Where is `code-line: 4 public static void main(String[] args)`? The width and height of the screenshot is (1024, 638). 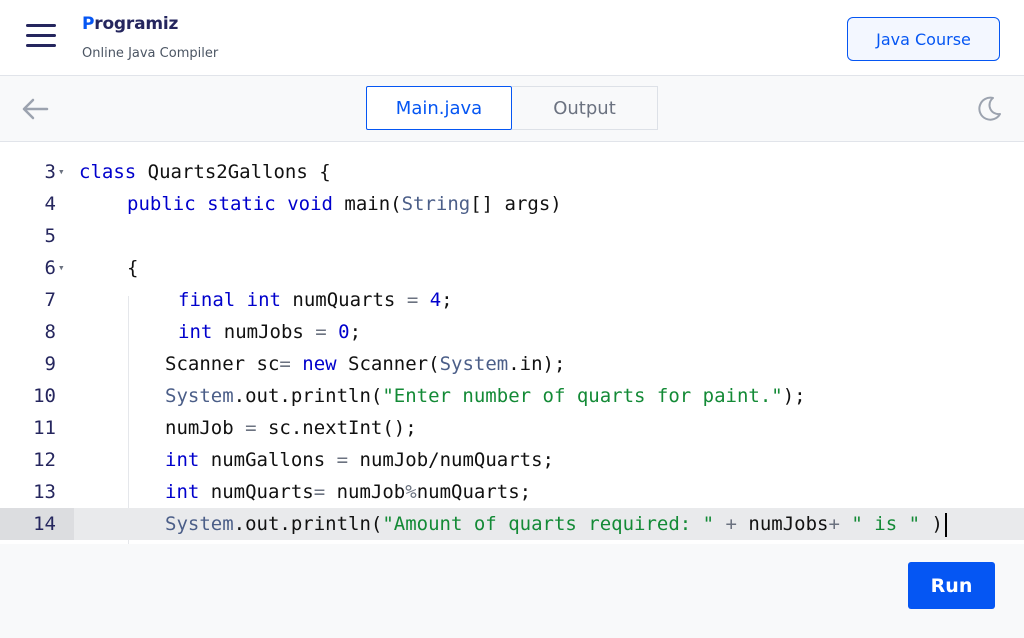 code-line: 4 public static void main(String[] args) is located at coordinates (512, 204).